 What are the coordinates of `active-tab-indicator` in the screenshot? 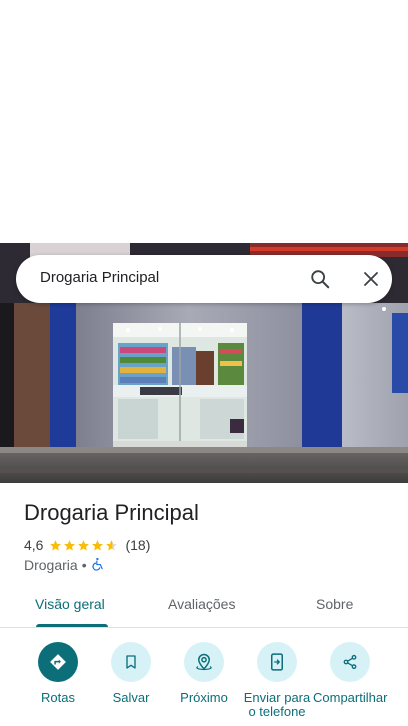 It's located at (72, 625).